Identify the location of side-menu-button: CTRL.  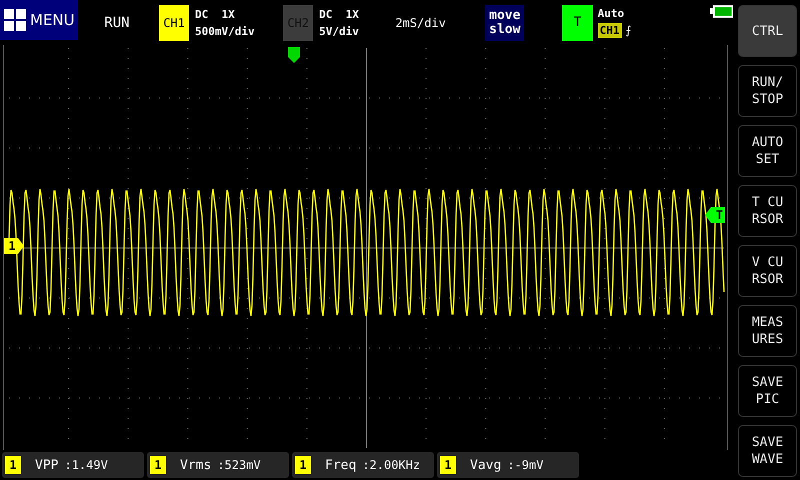
(767, 31).